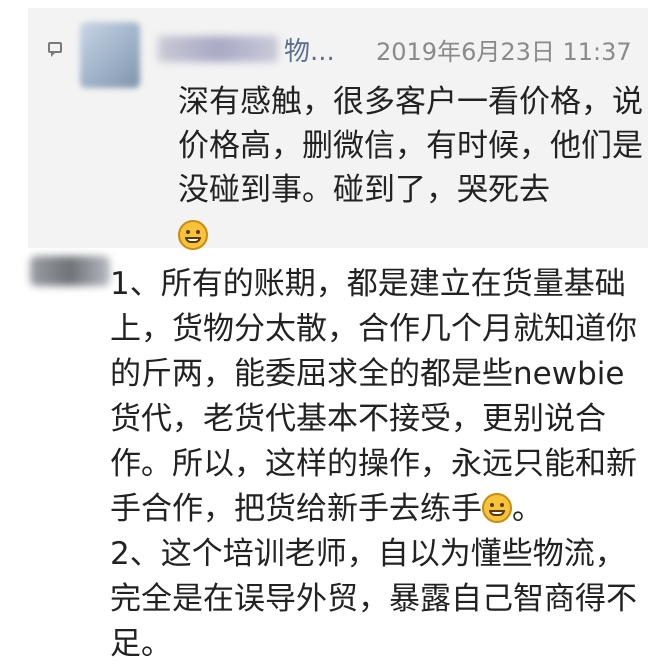  Describe the element at coordinates (218, 49) in the screenshot. I see `blurred-name` at that location.